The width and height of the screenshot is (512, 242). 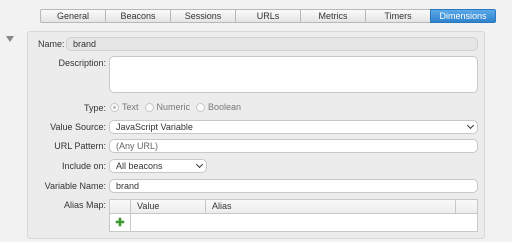 I want to click on include-on-value: All beacons, so click(x=139, y=166).